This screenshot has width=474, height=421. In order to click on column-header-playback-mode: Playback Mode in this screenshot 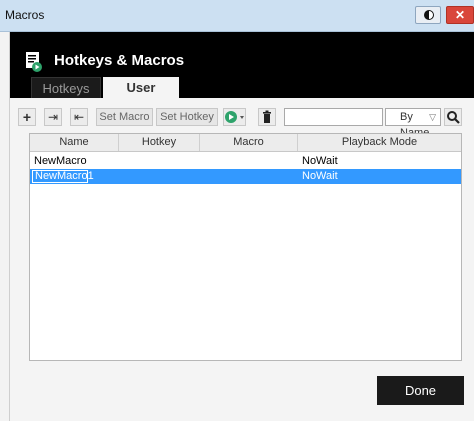, I will do `click(379, 142)`.